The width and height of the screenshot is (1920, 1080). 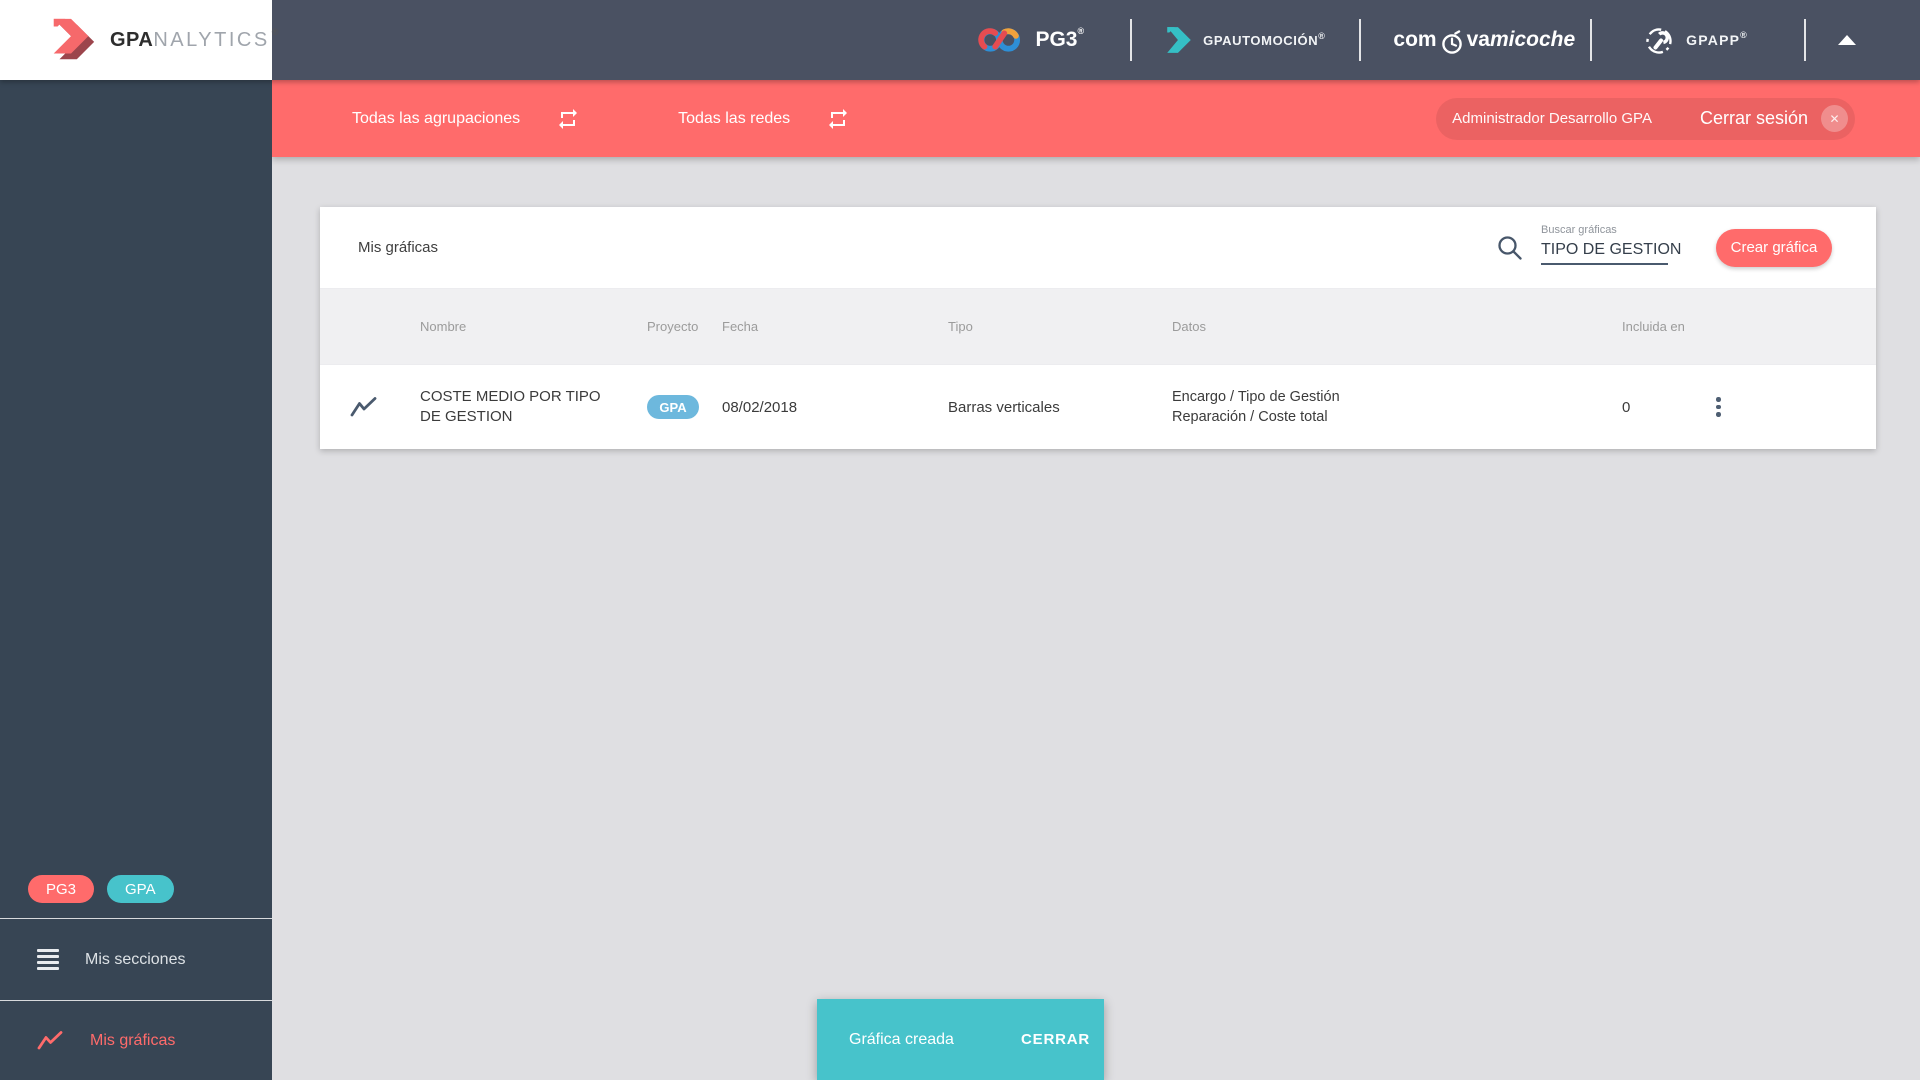 I want to click on comprava-prefix: com, so click(x=1415, y=39).